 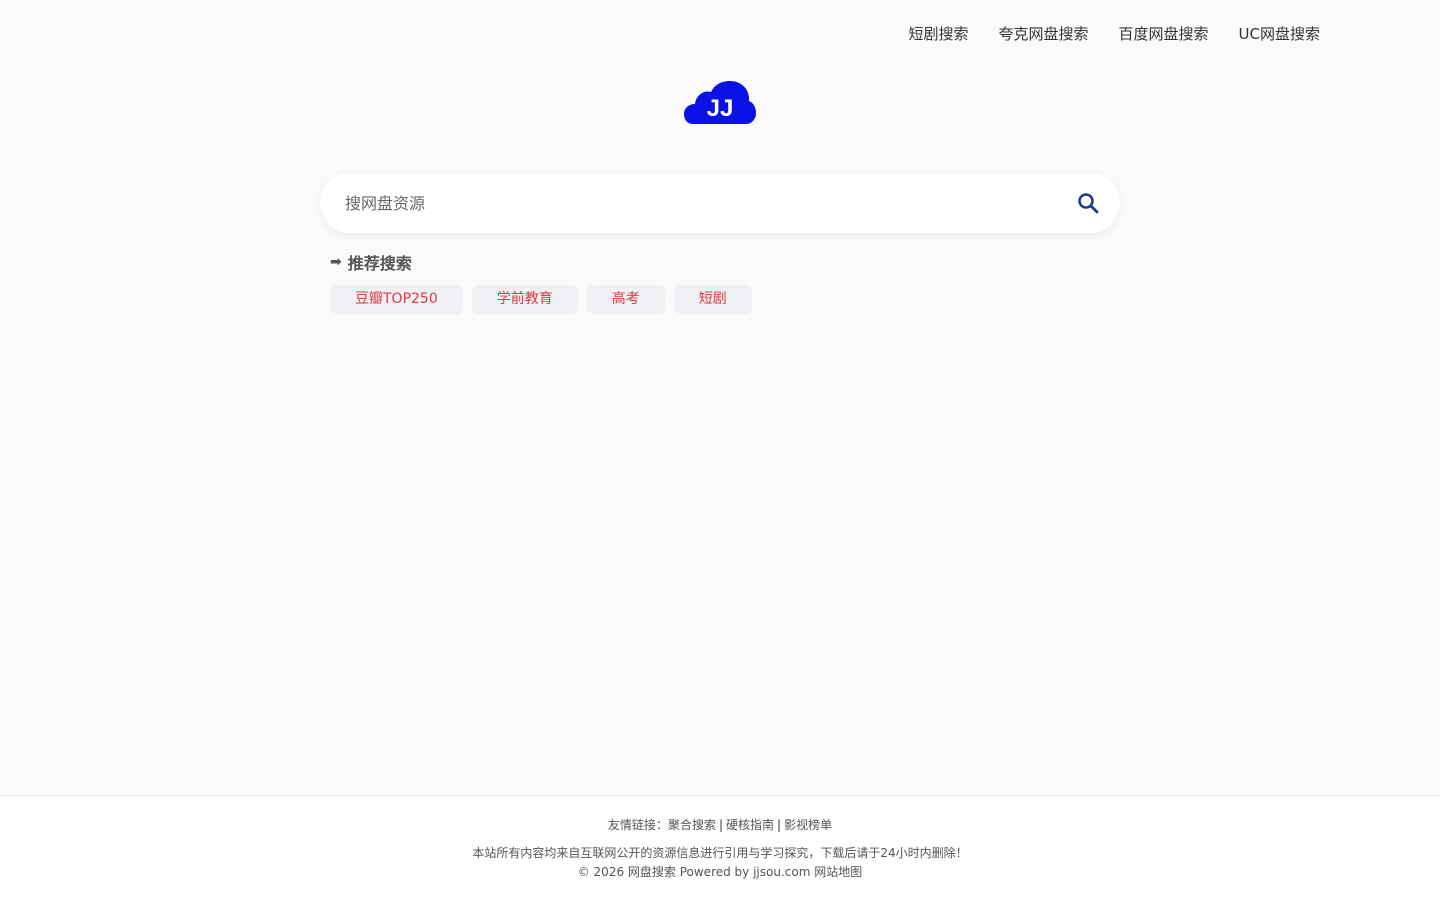 What do you see at coordinates (1044, 34) in the screenshot?
I see `nav-quark-search: 夸克网盘搜索` at bounding box center [1044, 34].